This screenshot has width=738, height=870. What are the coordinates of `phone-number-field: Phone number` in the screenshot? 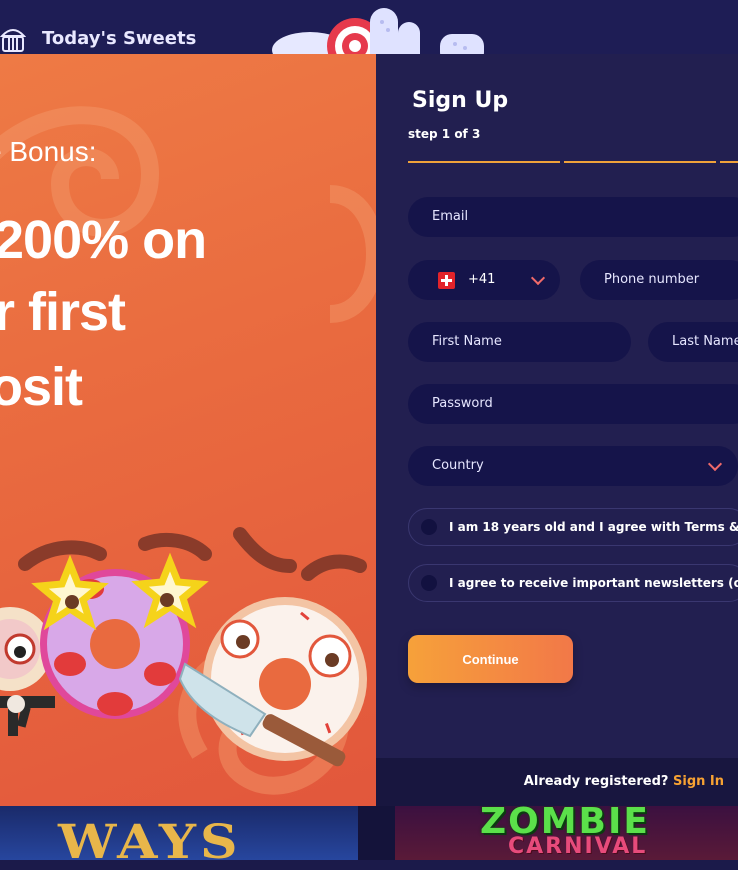 It's located at (659, 280).